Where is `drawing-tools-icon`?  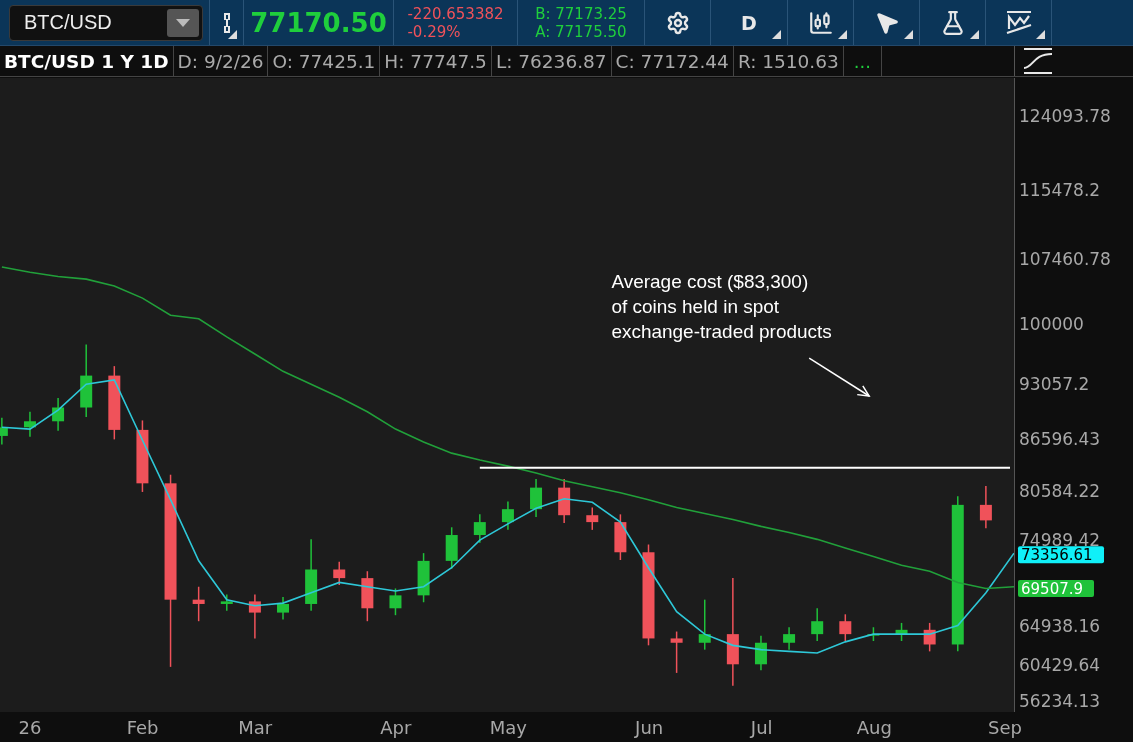 drawing-tools-icon is located at coordinates (1018, 22).